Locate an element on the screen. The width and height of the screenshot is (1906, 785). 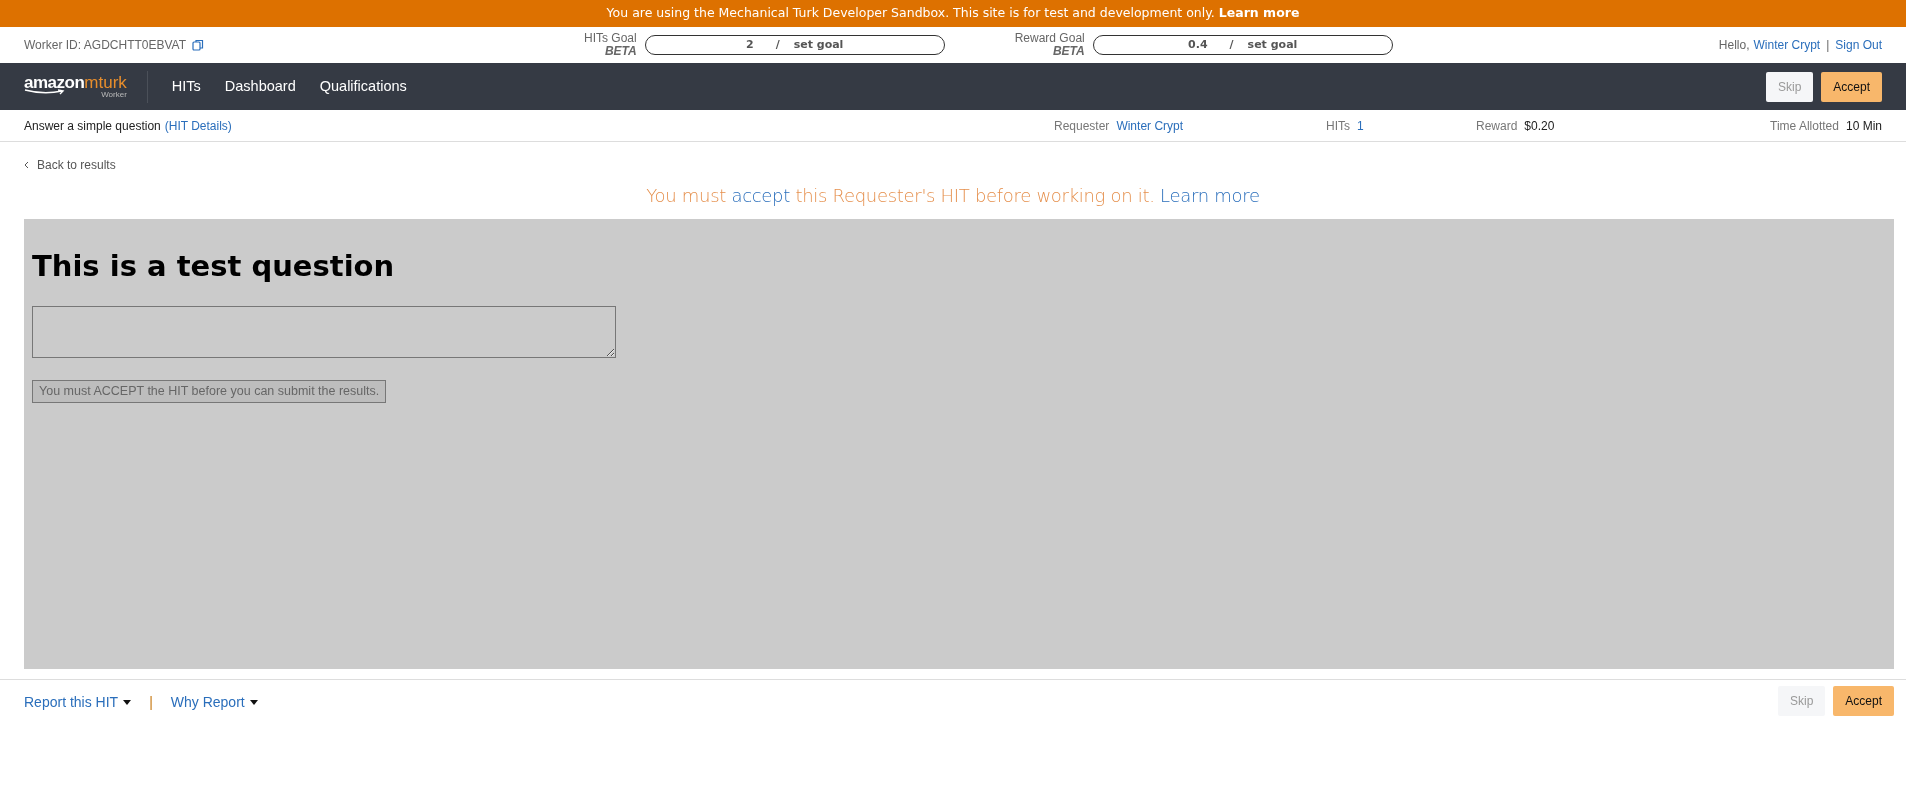
worker-id: Worker ID: AGDCHTT0EBVAT is located at coordinates (105, 45).